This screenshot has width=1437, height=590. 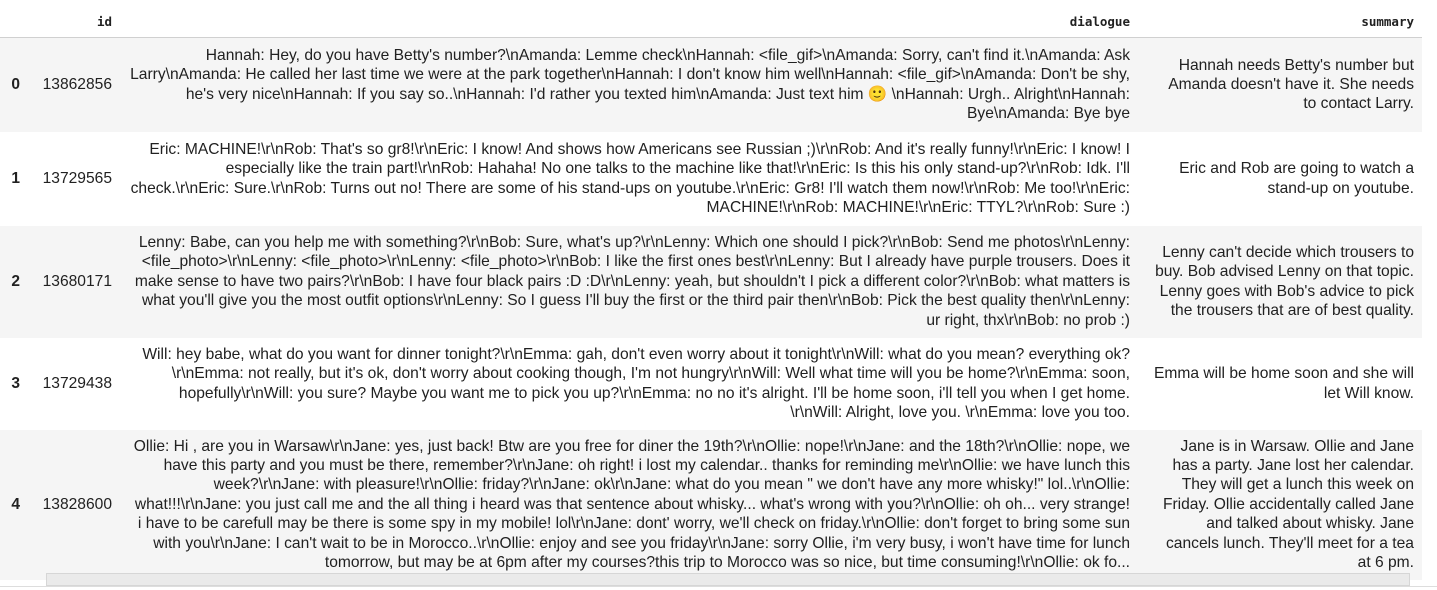 What do you see at coordinates (15, 504) in the screenshot?
I see `row-index: 4` at bounding box center [15, 504].